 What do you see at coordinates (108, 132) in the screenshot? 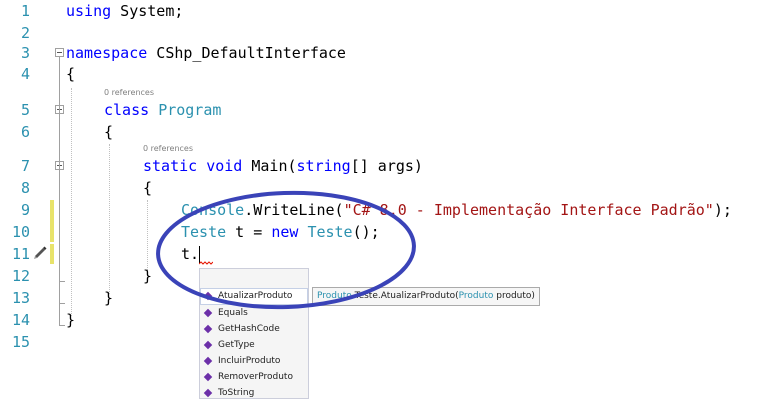
I see `code-line-6: {` at bounding box center [108, 132].